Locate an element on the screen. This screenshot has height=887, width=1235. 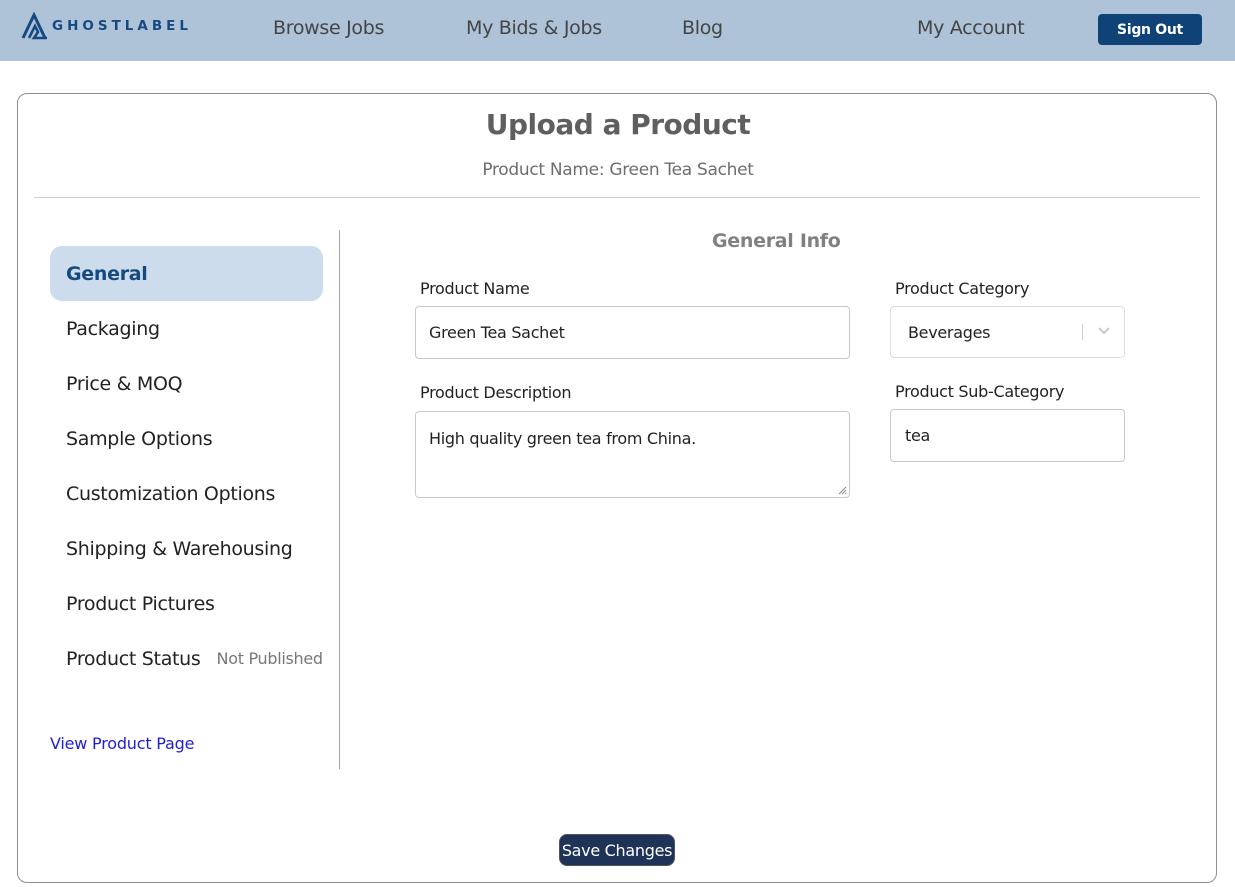
brand-logo: GHOSTLABEL is located at coordinates (106, 26).